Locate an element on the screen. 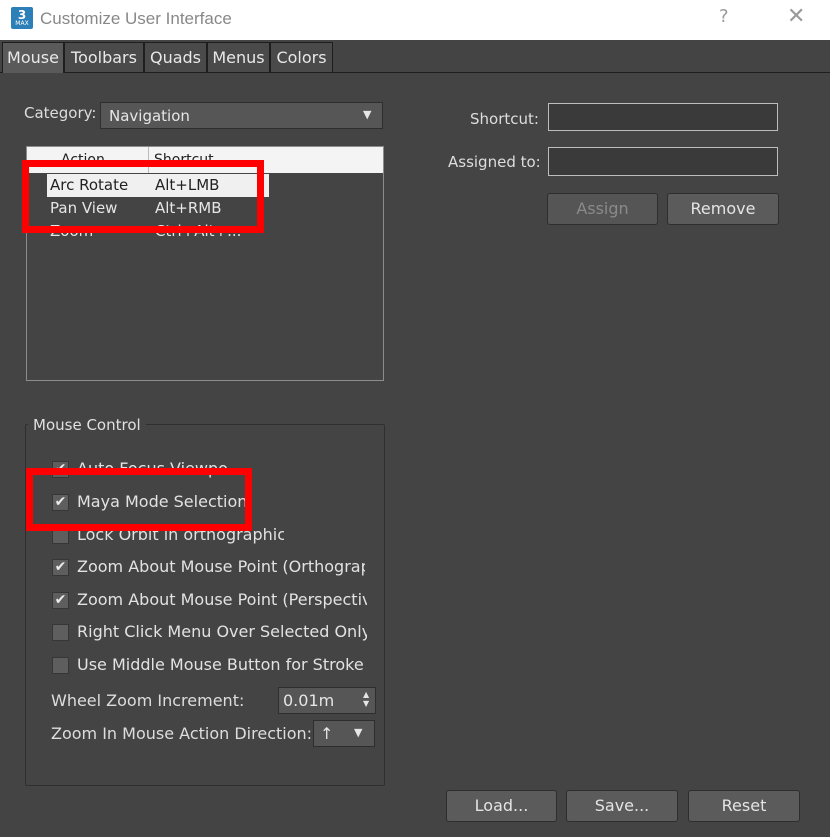 The image size is (830, 837). app-icon-sub: MAX is located at coordinates (22, 23).